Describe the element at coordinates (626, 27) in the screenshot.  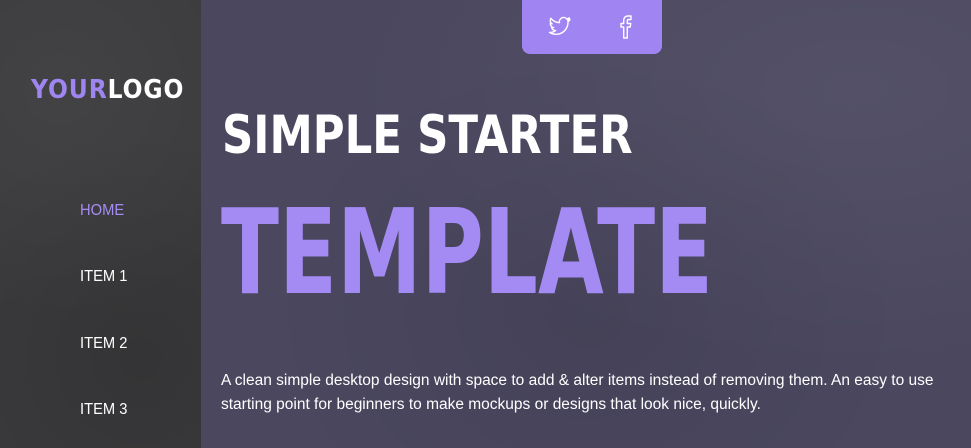
I see `facebook-icon` at that location.